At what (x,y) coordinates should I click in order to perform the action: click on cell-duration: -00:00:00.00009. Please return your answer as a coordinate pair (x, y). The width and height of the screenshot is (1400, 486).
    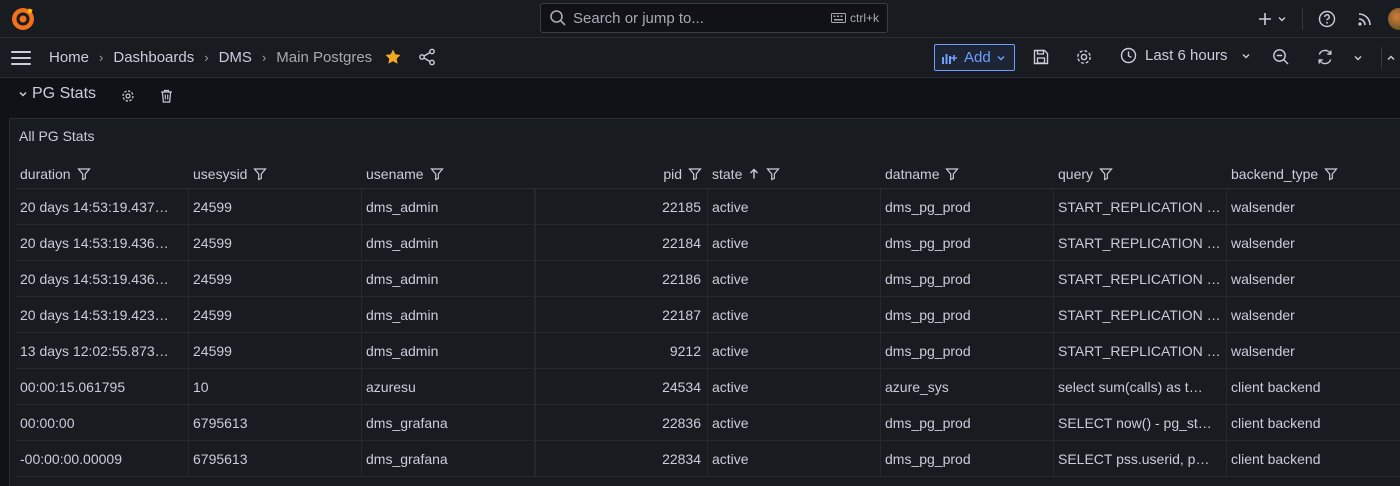
    Looking at the image, I should click on (102, 459).